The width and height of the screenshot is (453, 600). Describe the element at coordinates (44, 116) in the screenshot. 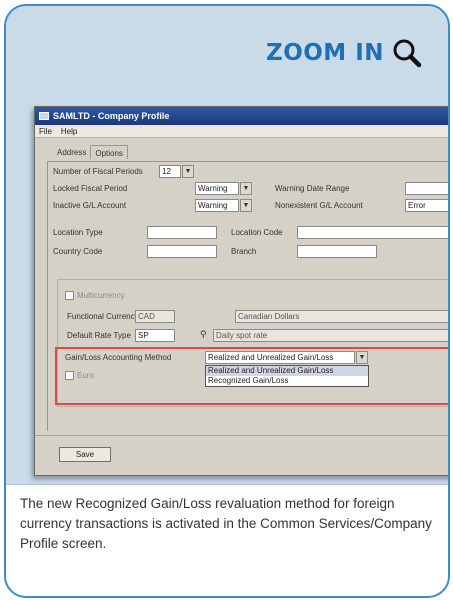

I see `app-icon` at that location.